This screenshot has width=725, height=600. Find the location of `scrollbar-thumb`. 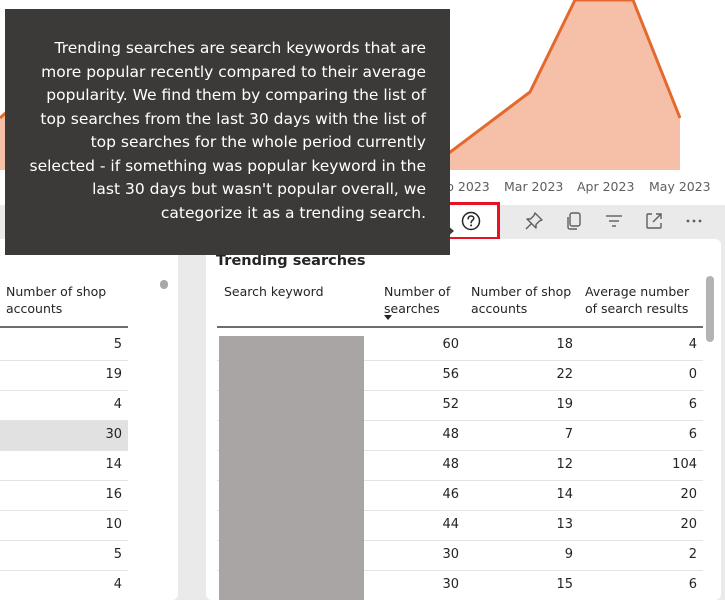

scrollbar-thumb is located at coordinates (164, 284).